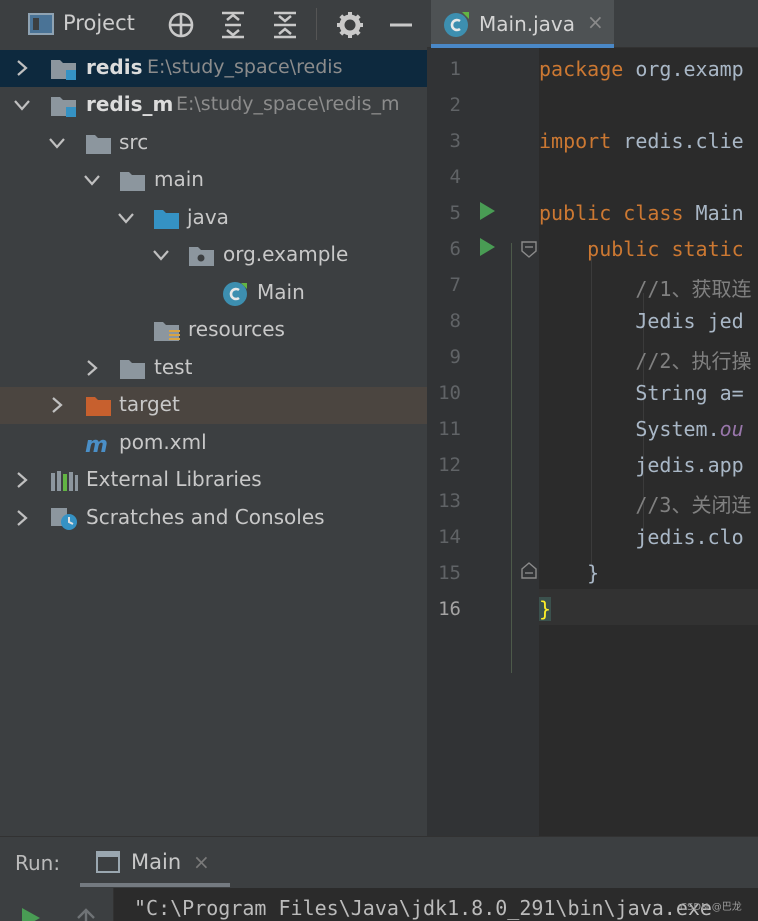 This screenshot has width=758, height=921. Describe the element at coordinates (41, 24) in the screenshot. I see `project-view-icon` at that location.